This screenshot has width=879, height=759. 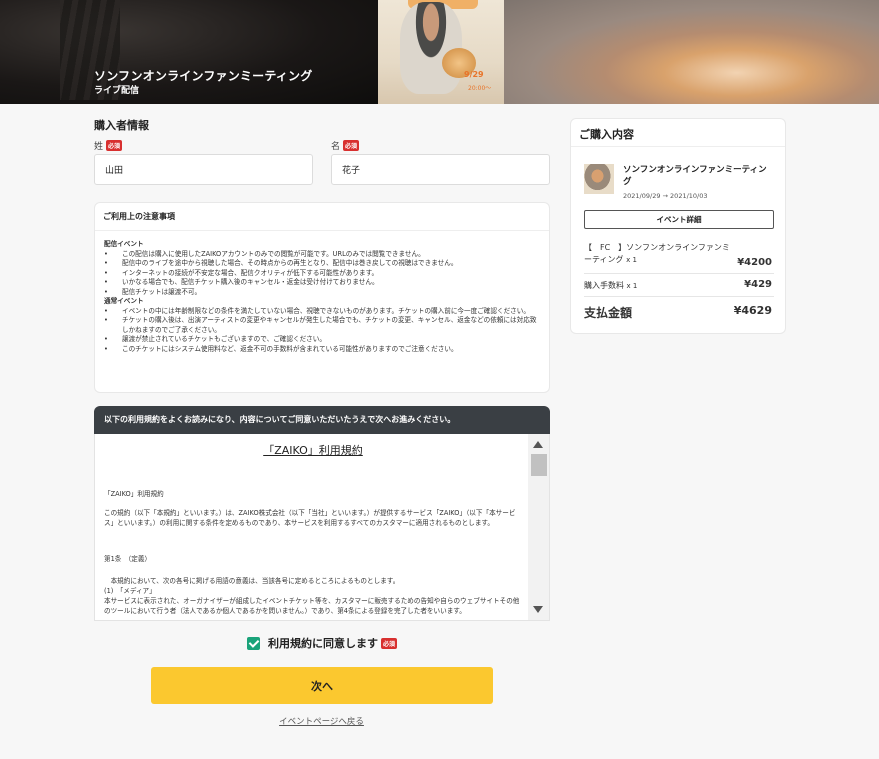 What do you see at coordinates (253, 643) in the screenshot?
I see `agree-checkbox` at bounding box center [253, 643].